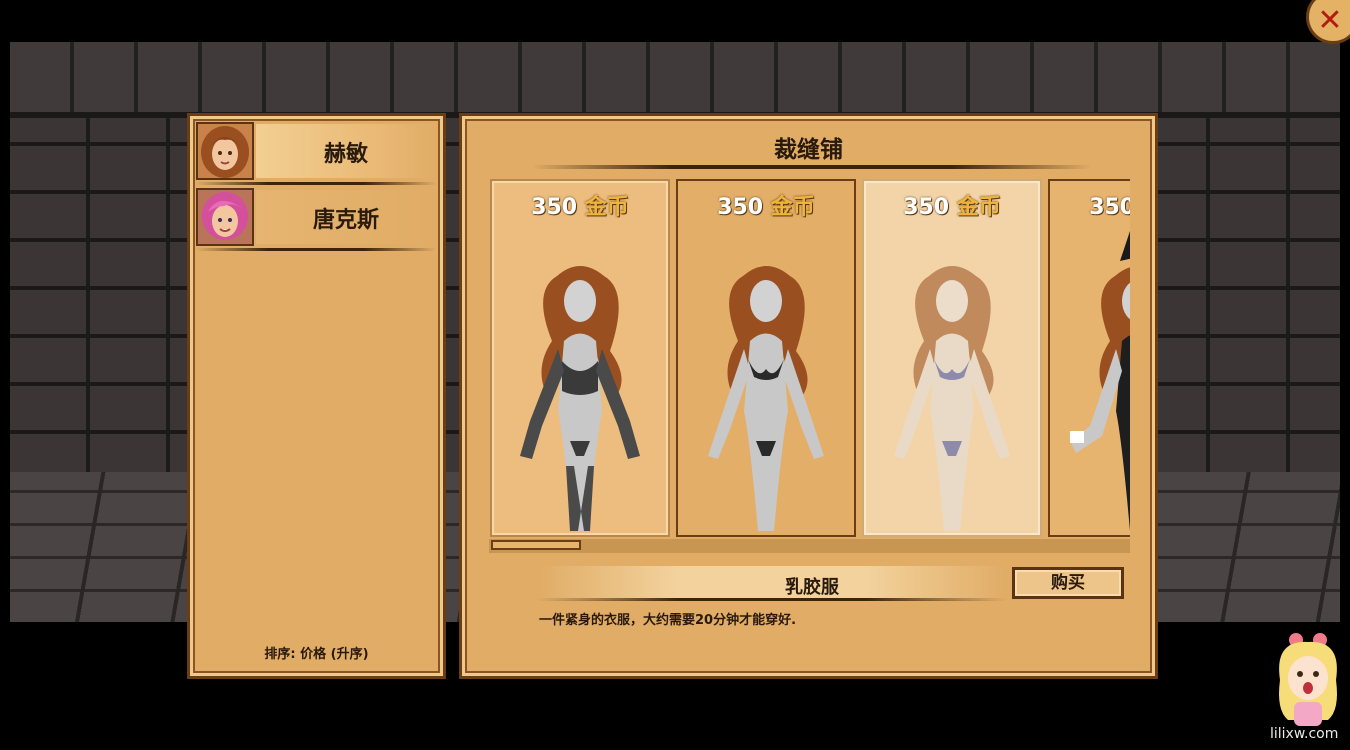 This screenshot has height=750, width=1350. I want to click on character-row-hermione: 赫敏, so click(318, 153).